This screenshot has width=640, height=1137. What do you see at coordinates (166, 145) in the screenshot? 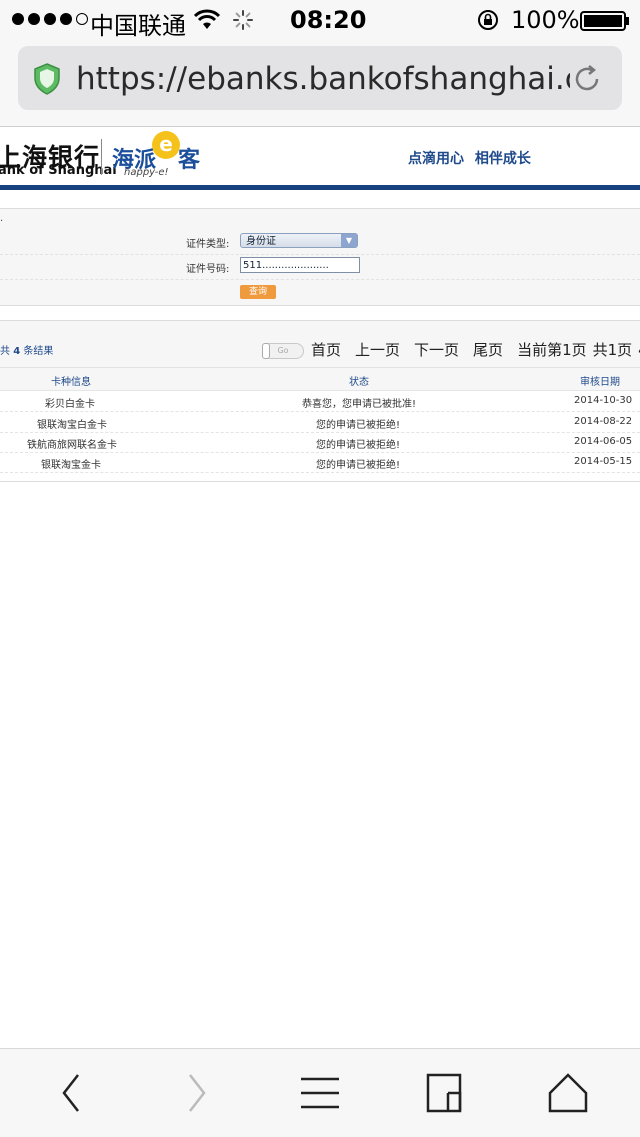
I see `happy-e-logo-icon: e` at bounding box center [166, 145].